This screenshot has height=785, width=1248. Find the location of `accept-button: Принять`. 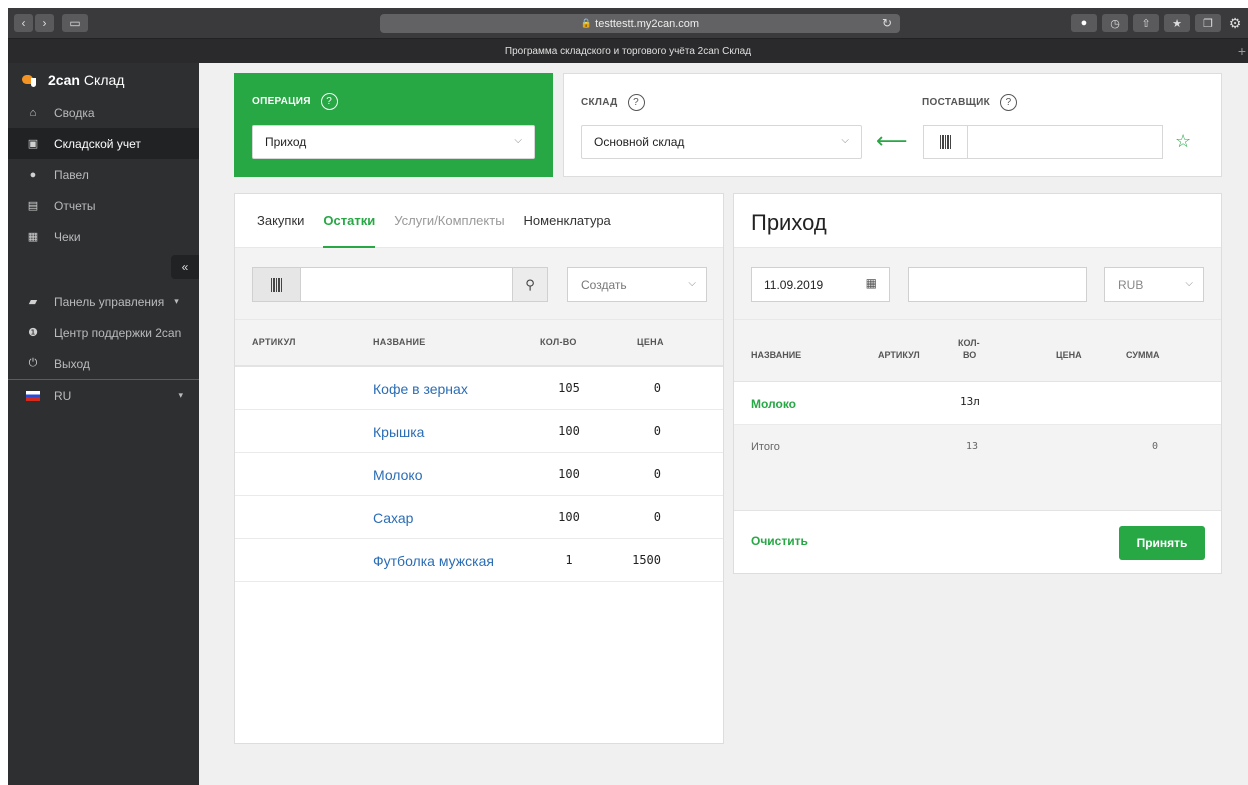

accept-button: Принять is located at coordinates (1162, 543).